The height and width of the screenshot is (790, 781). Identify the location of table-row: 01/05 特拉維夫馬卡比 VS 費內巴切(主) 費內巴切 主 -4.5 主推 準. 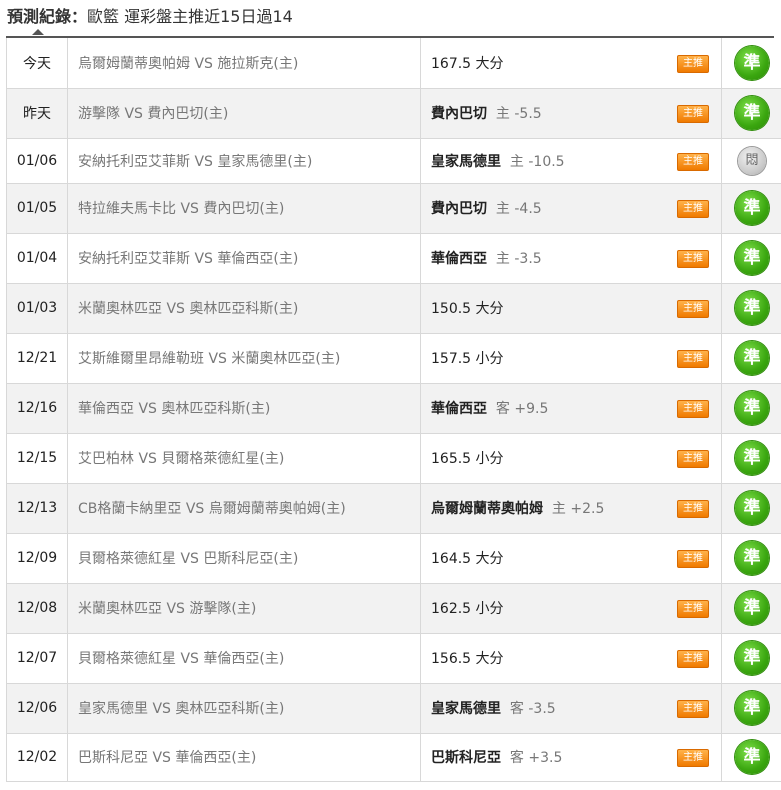
(393, 208).